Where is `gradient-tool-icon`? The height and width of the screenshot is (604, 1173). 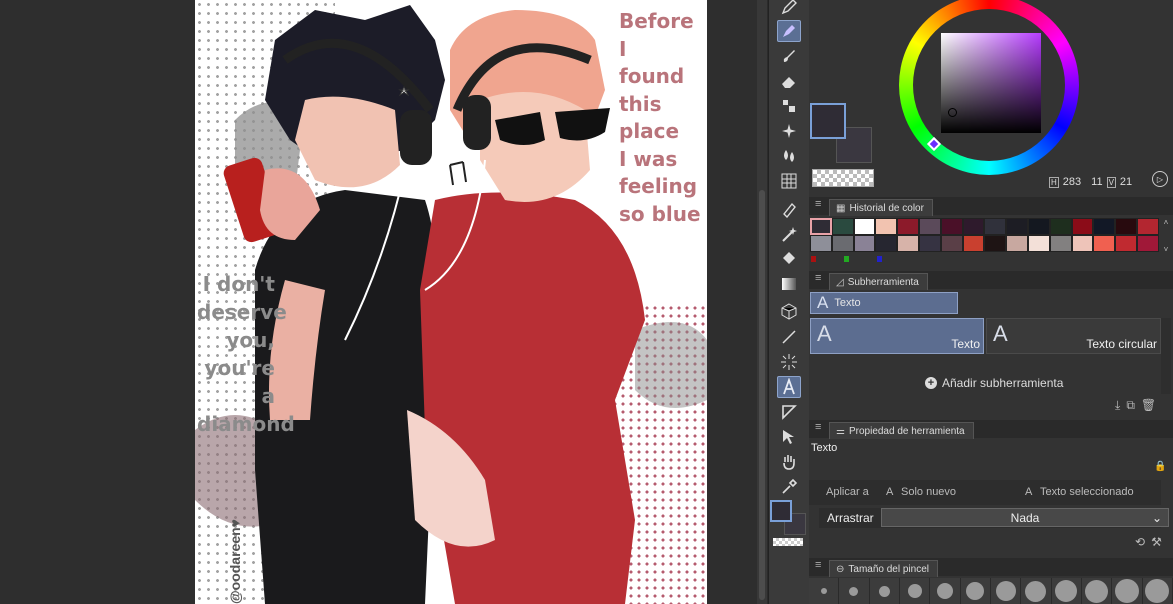
gradient-tool-icon is located at coordinates (789, 284).